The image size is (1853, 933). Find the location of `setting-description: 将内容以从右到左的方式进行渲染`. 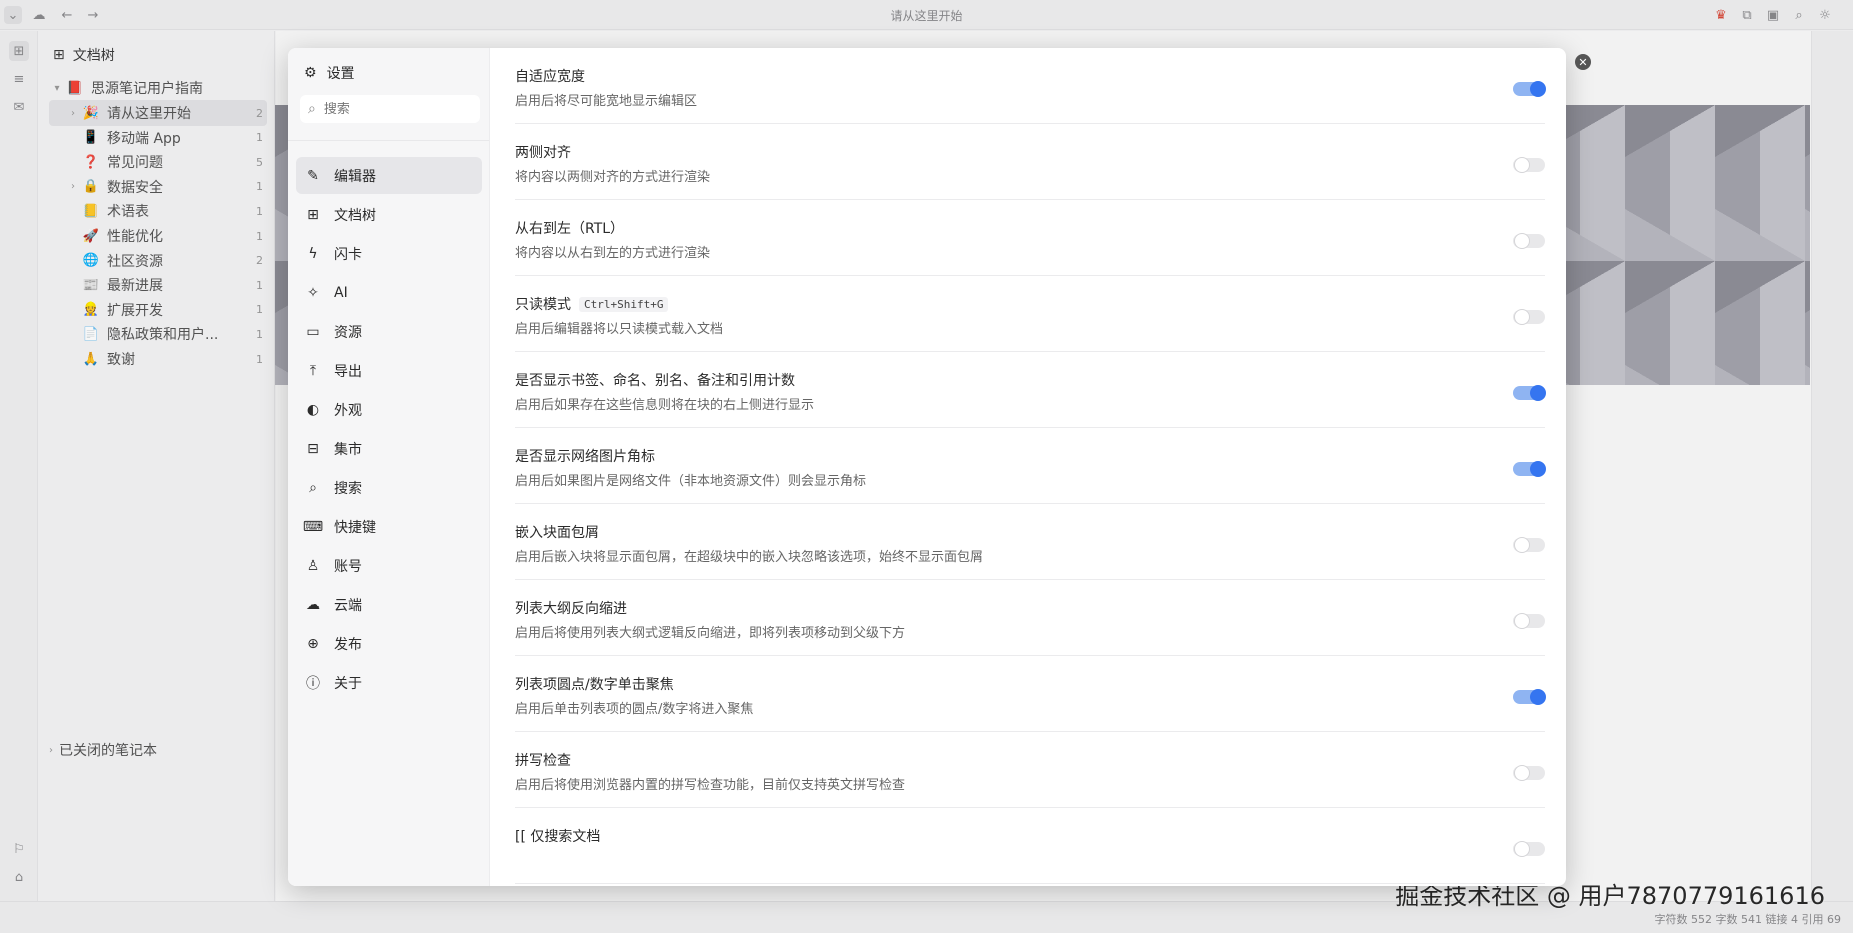

setting-description: 将内容以从右到左的方式进行渲染 is located at coordinates (613, 253).